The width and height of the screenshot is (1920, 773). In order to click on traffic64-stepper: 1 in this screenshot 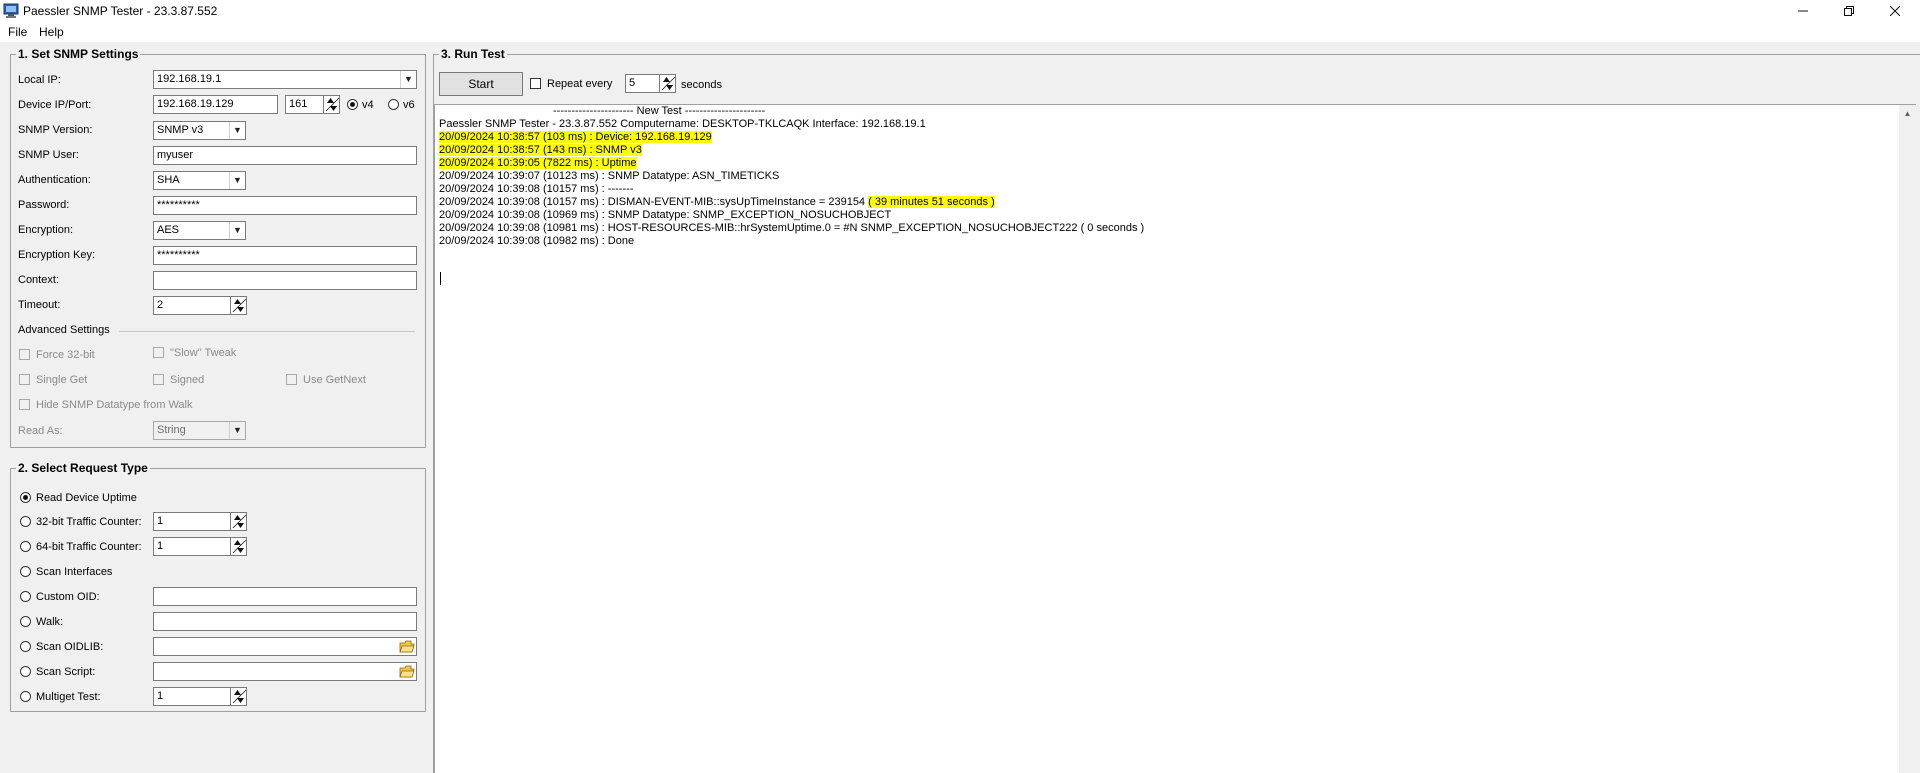, I will do `click(200, 546)`.